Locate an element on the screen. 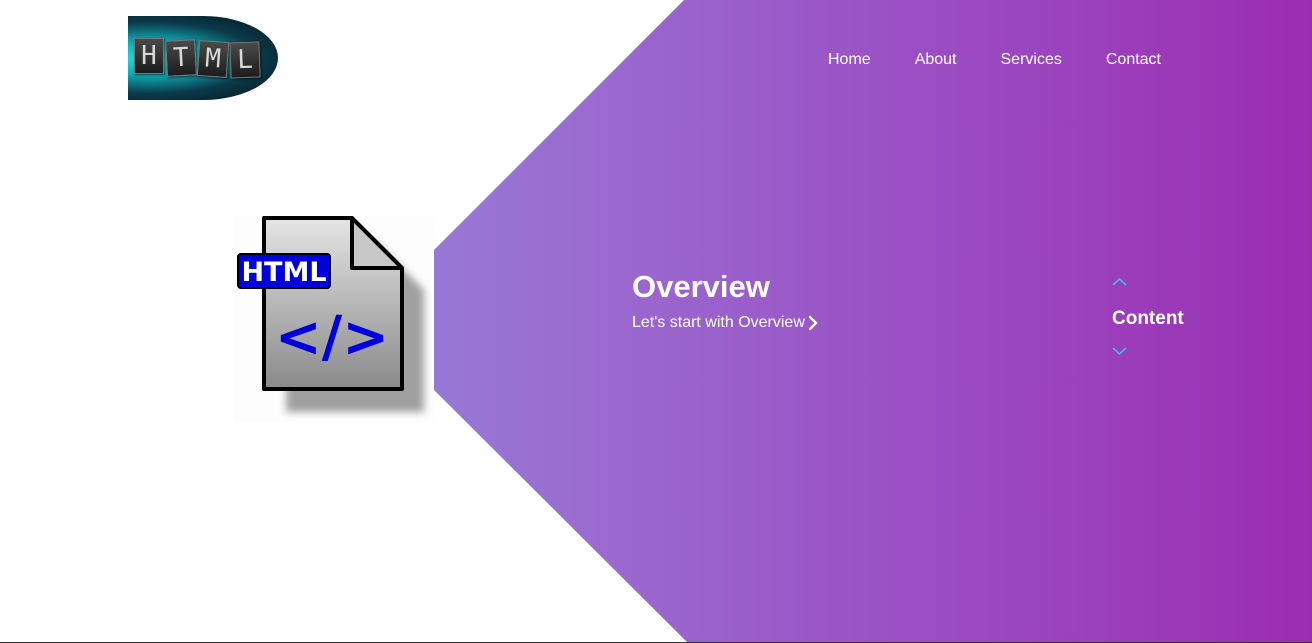  nav-link-contact: Contact is located at coordinates (1133, 60).